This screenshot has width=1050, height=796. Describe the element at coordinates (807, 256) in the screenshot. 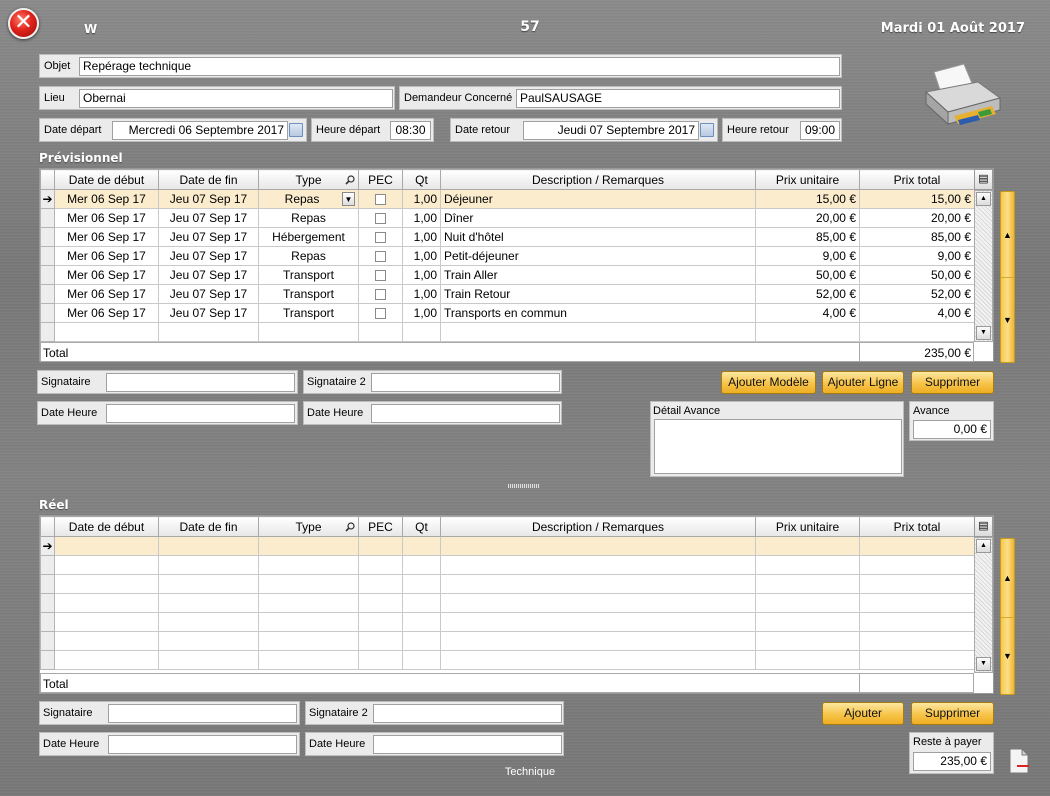

I see `cell-prix-unitaire: 9,00 €` at that location.